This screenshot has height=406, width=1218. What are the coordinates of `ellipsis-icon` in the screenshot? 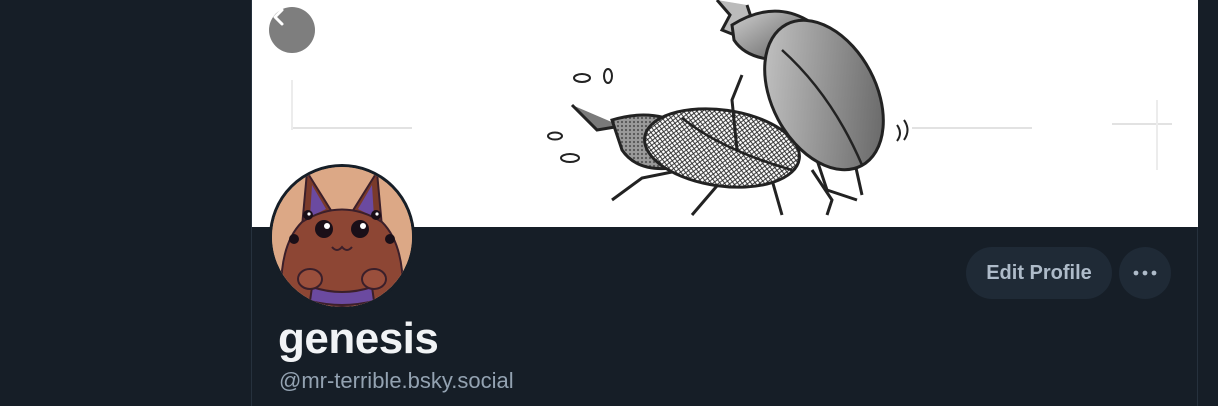 It's located at (1145, 273).